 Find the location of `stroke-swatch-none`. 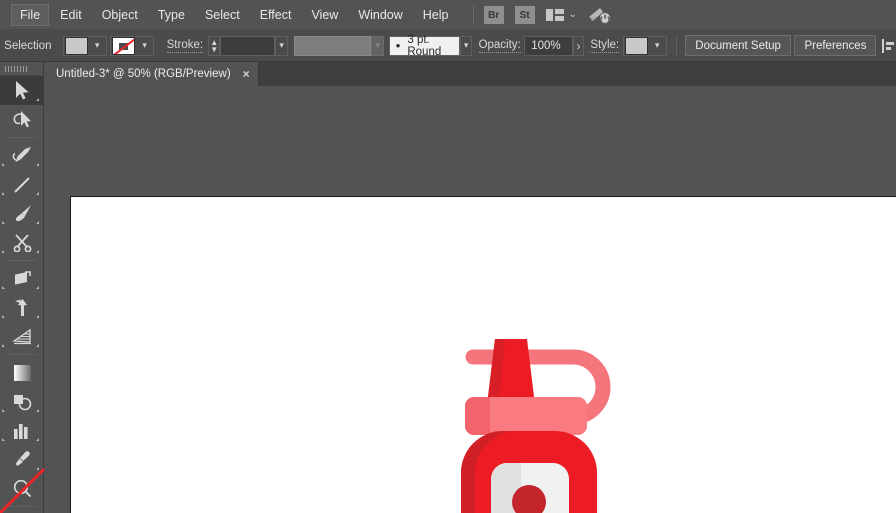

stroke-swatch-none is located at coordinates (124, 45).